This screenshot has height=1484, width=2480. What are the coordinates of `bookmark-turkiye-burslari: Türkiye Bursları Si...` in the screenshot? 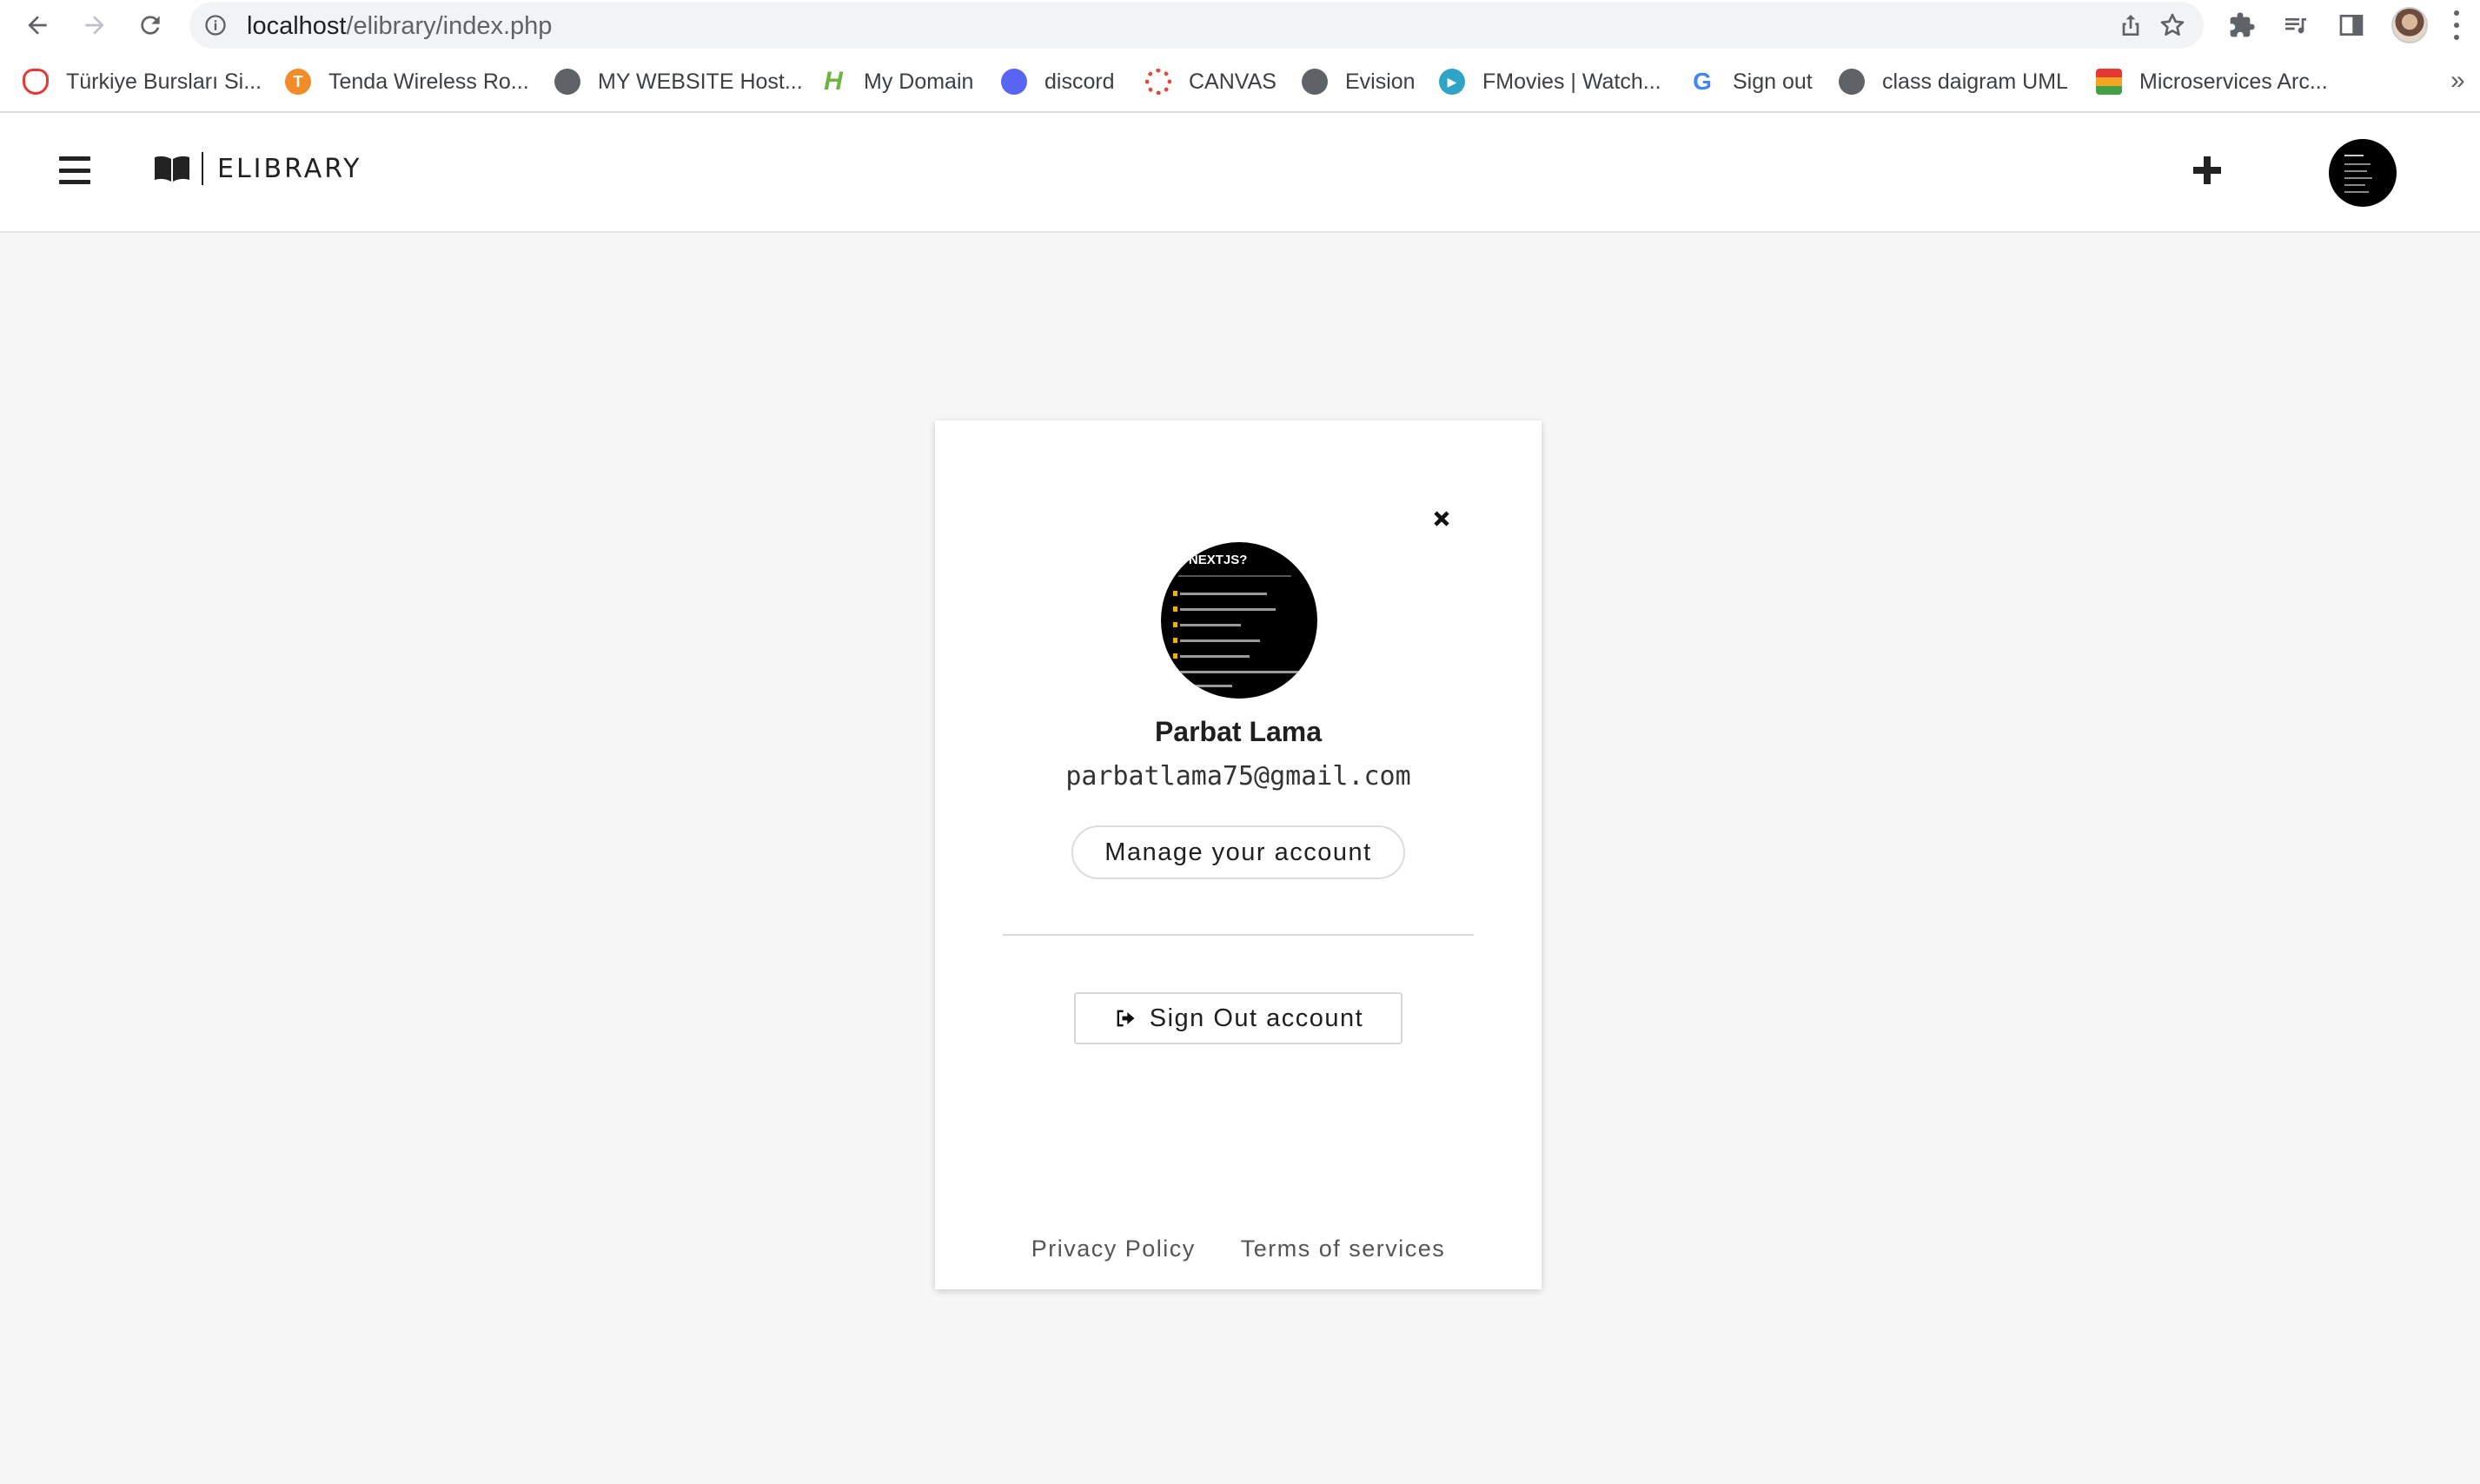 It's located at (142, 81).